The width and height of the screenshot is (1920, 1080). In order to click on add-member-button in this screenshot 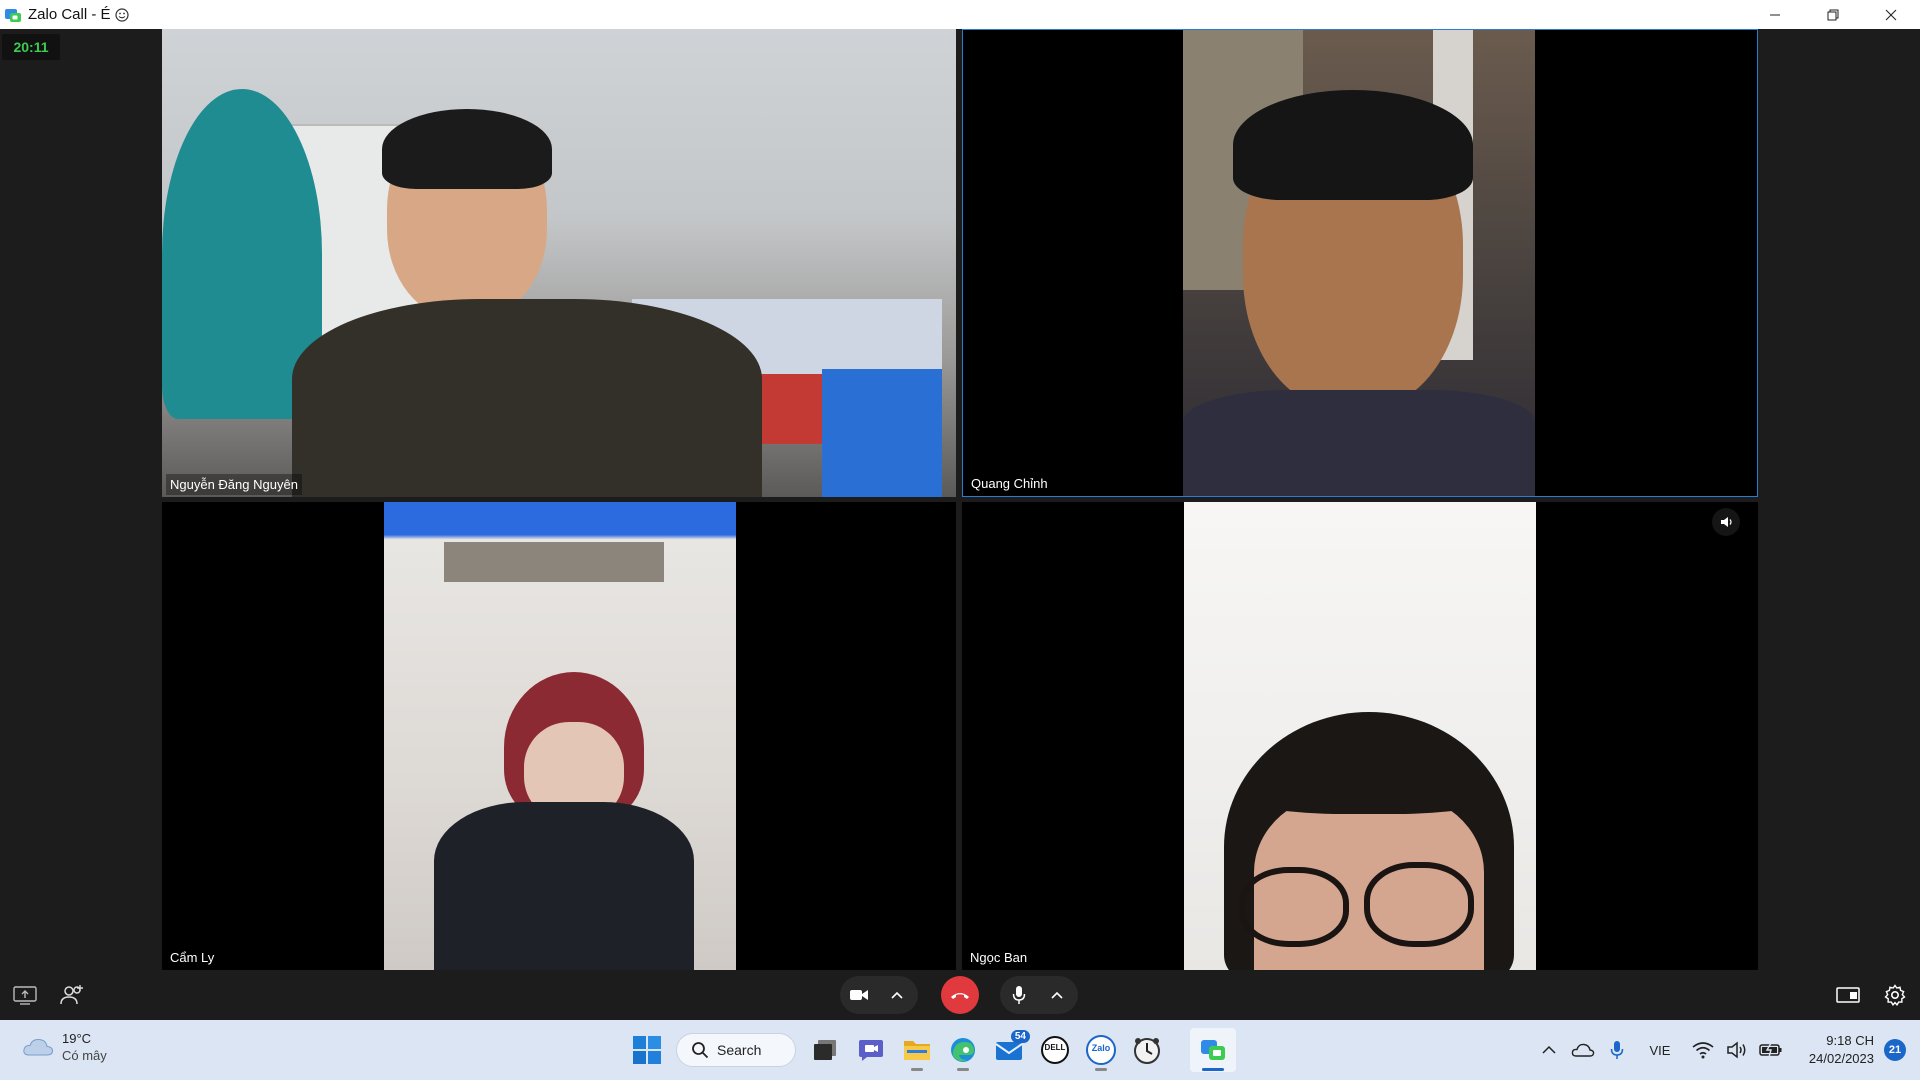, I will do `click(72, 995)`.